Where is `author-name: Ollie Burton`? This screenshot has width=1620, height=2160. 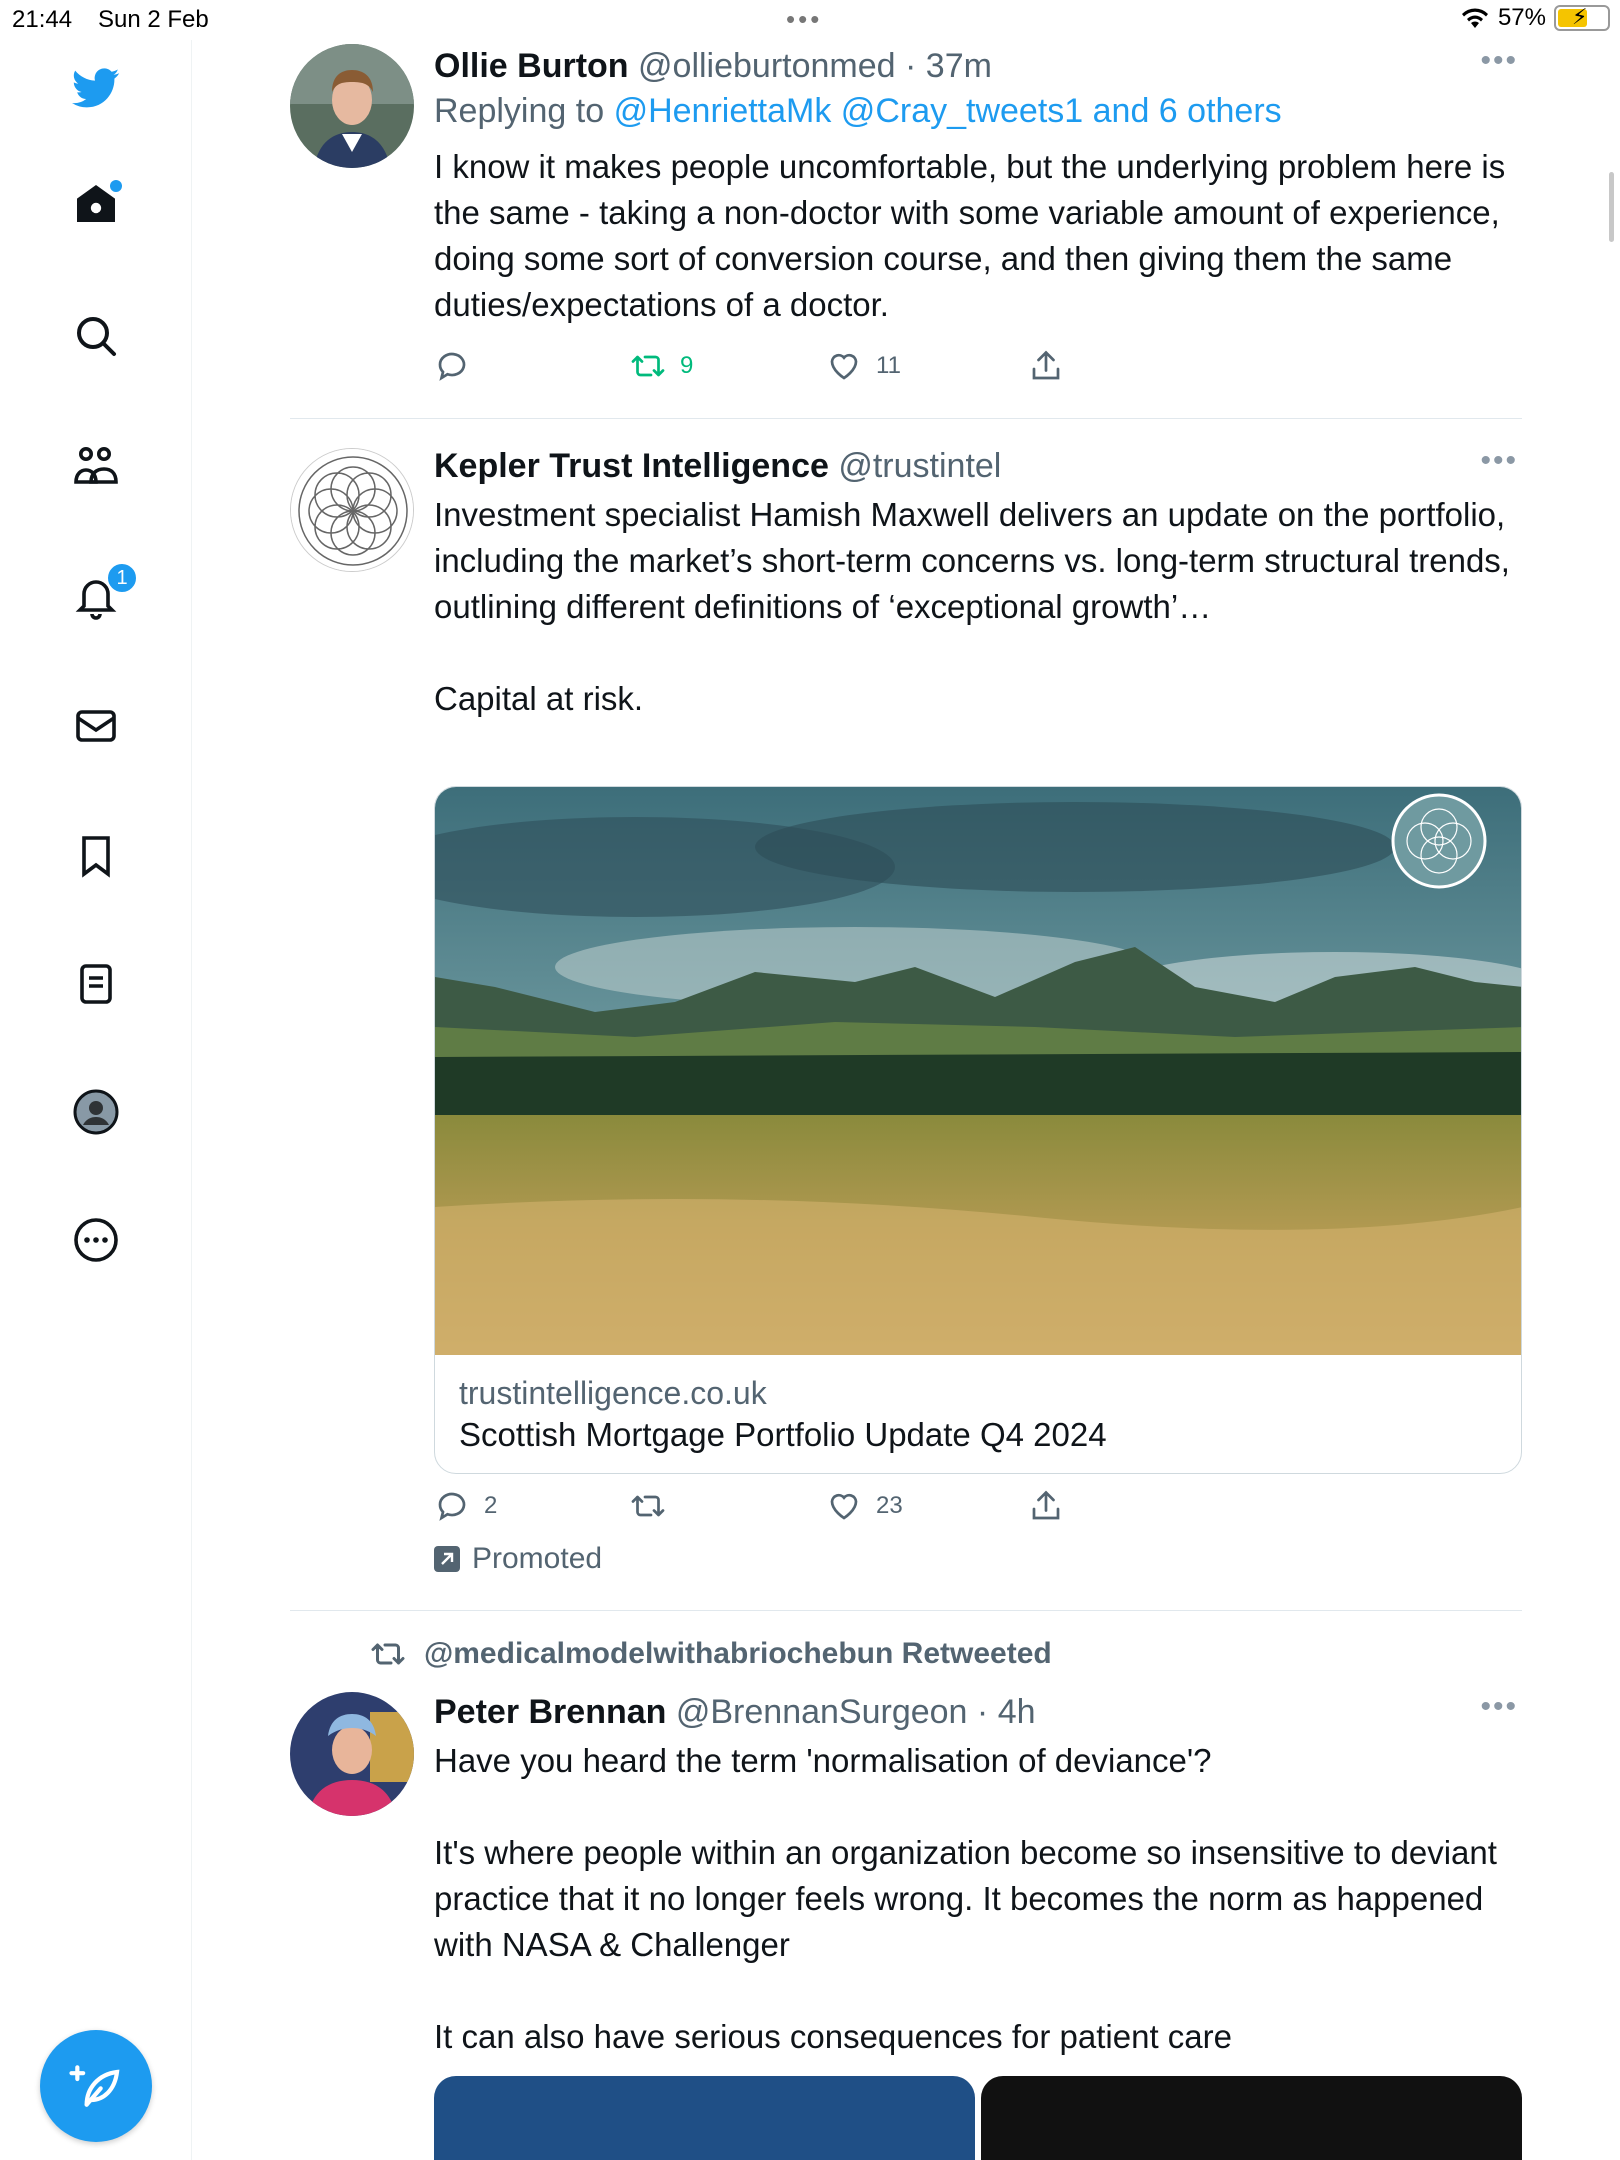 author-name: Ollie Burton is located at coordinates (531, 66).